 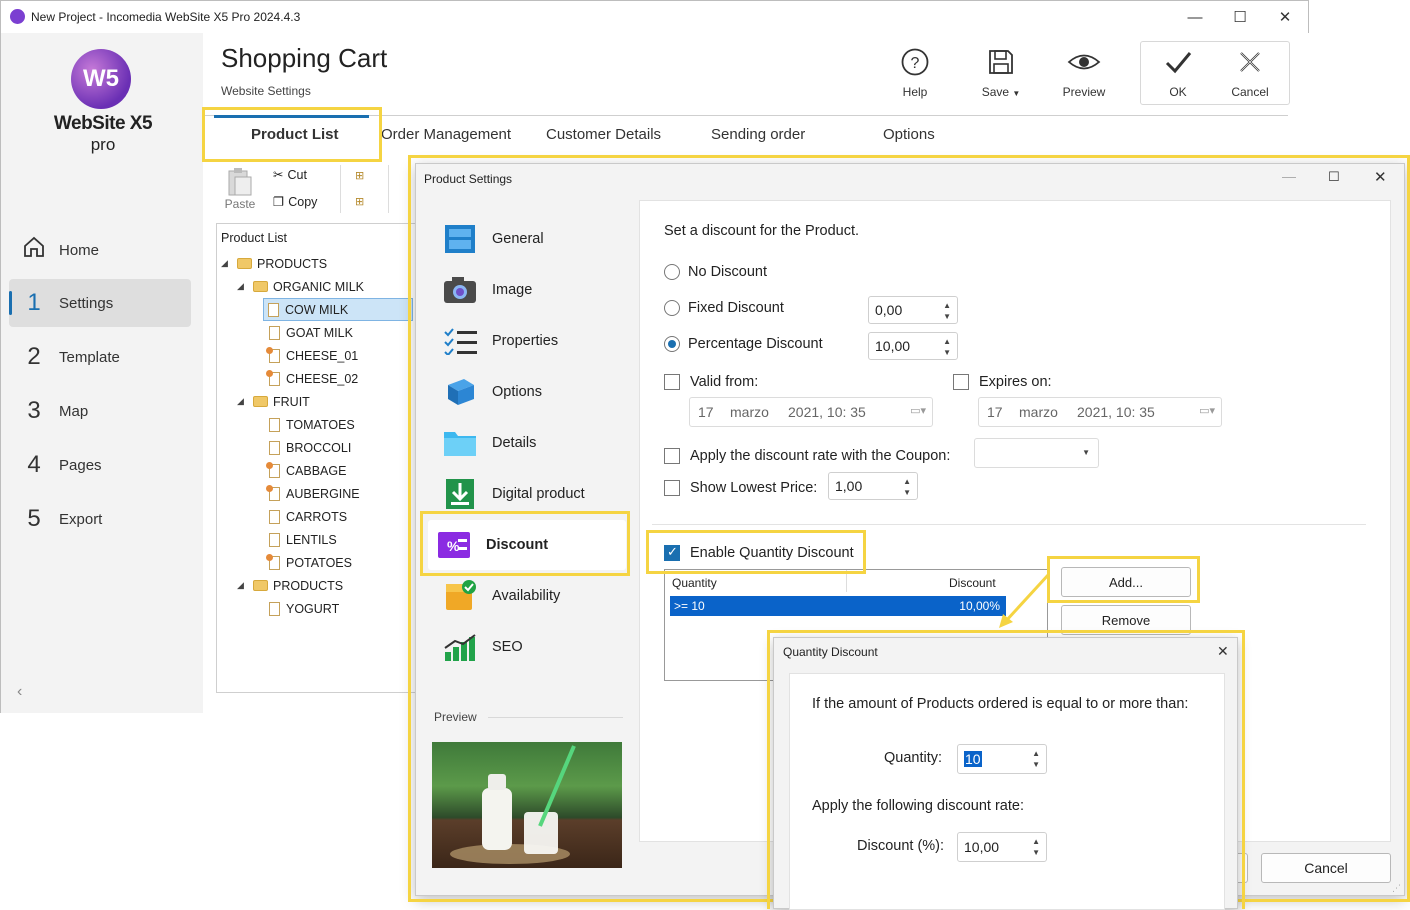 I want to click on eye-icon, so click(x=1084, y=62).